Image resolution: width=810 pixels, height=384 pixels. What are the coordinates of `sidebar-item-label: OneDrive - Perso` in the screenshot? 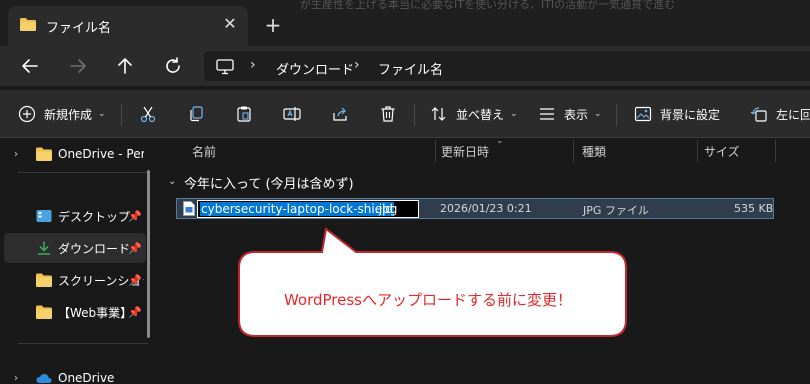 It's located at (101, 154).